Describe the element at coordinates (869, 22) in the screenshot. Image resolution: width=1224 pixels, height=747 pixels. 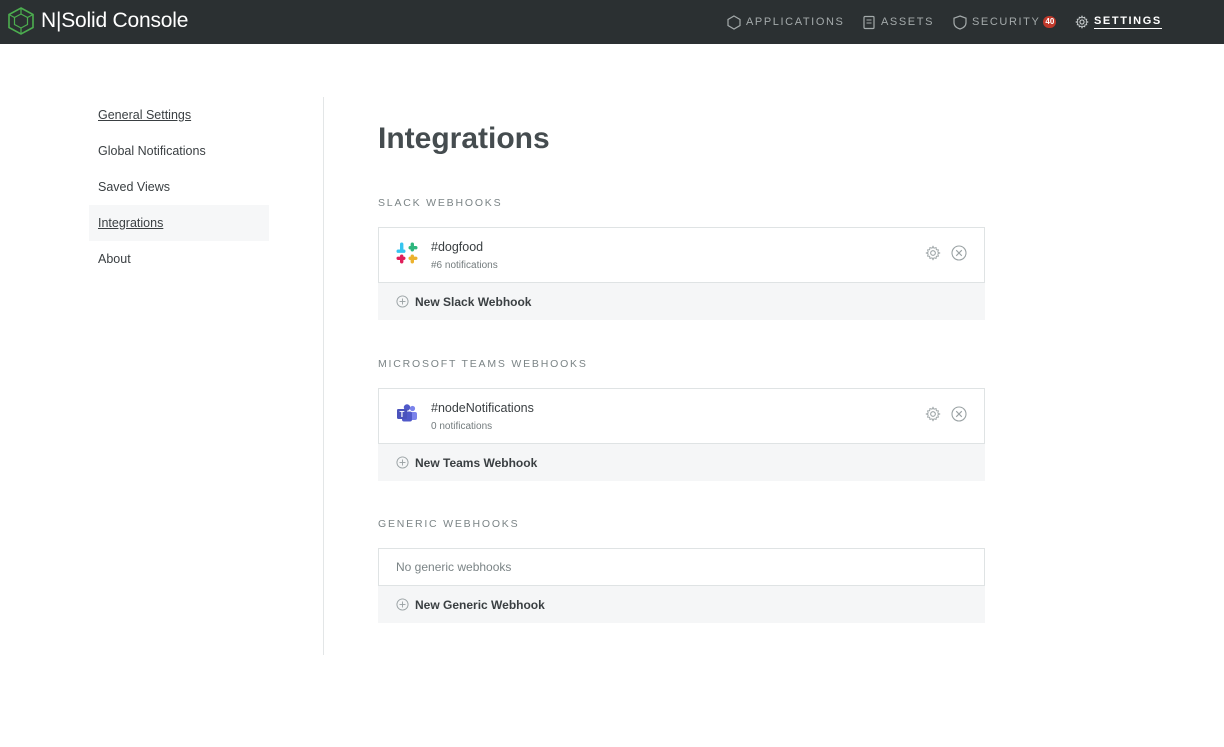
I see `assets-icon` at that location.